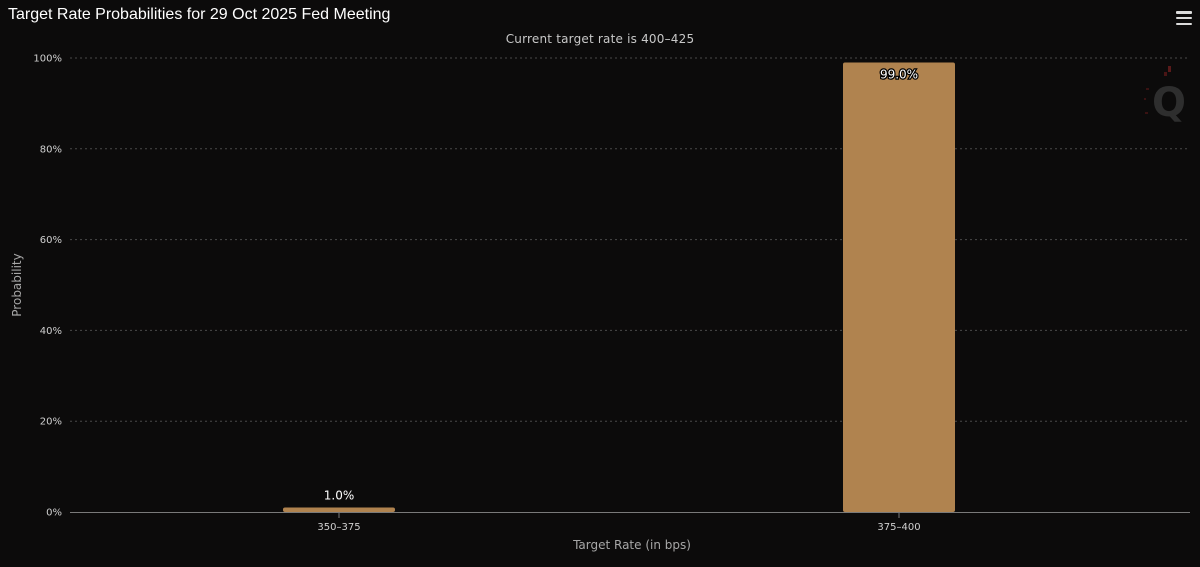 The height and width of the screenshot is (567, 1200). What do you see at coordinates (54, 513) in the screenshot?
I see `y-tick-label: 0%` at bounding box center [54, 513].